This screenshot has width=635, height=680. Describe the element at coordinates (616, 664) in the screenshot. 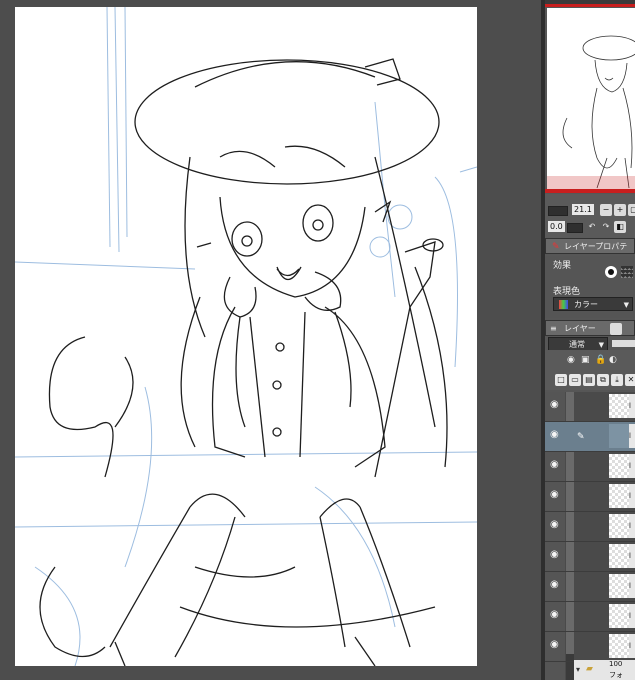

I see `folder-opacity: 100` at that location.